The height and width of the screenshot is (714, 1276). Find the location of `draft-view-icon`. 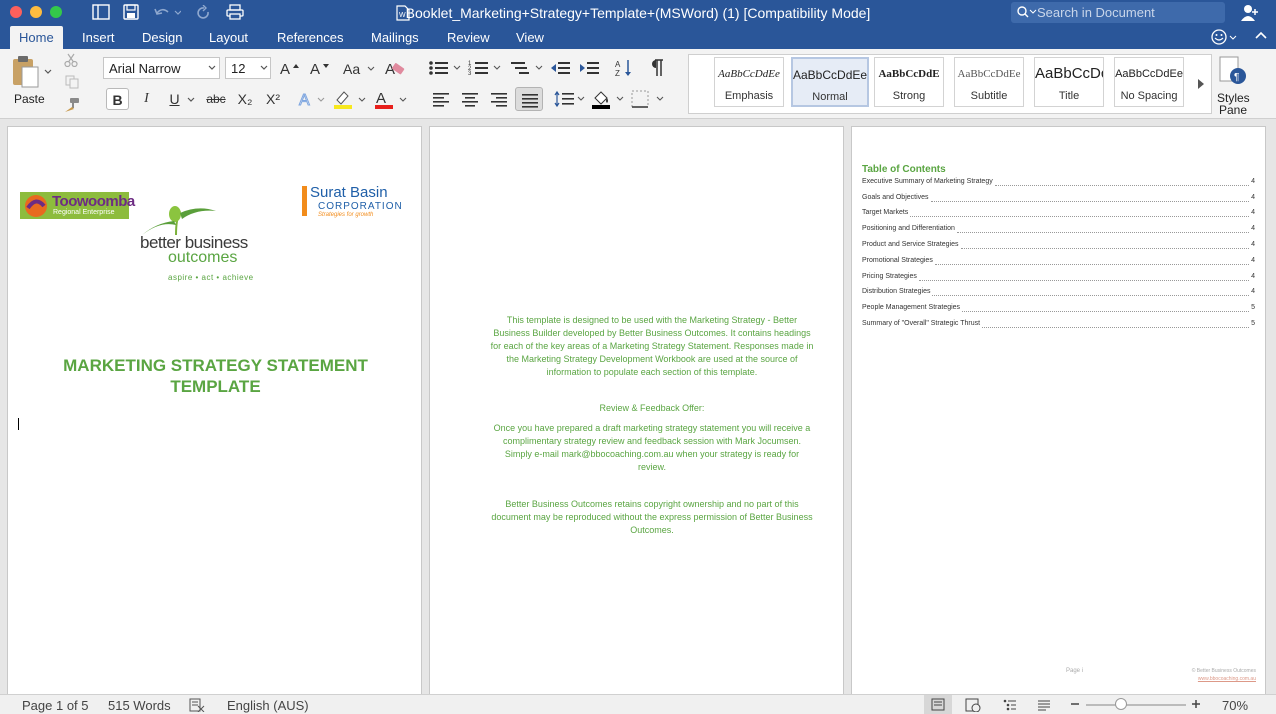

draft-view-icon is located at coordinates (1044, 705).